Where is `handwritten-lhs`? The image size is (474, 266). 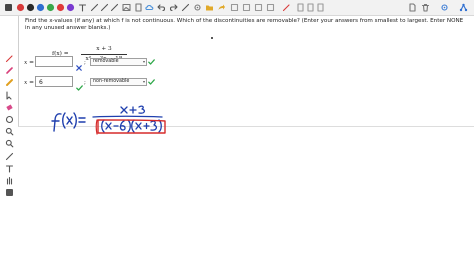 handwritten-lhs is located at coordinates (68, 122).